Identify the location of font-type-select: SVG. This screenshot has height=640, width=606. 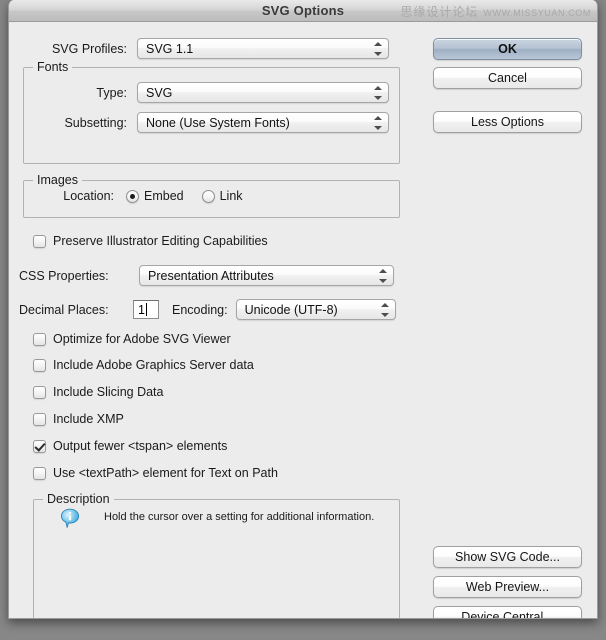
(263, 92).